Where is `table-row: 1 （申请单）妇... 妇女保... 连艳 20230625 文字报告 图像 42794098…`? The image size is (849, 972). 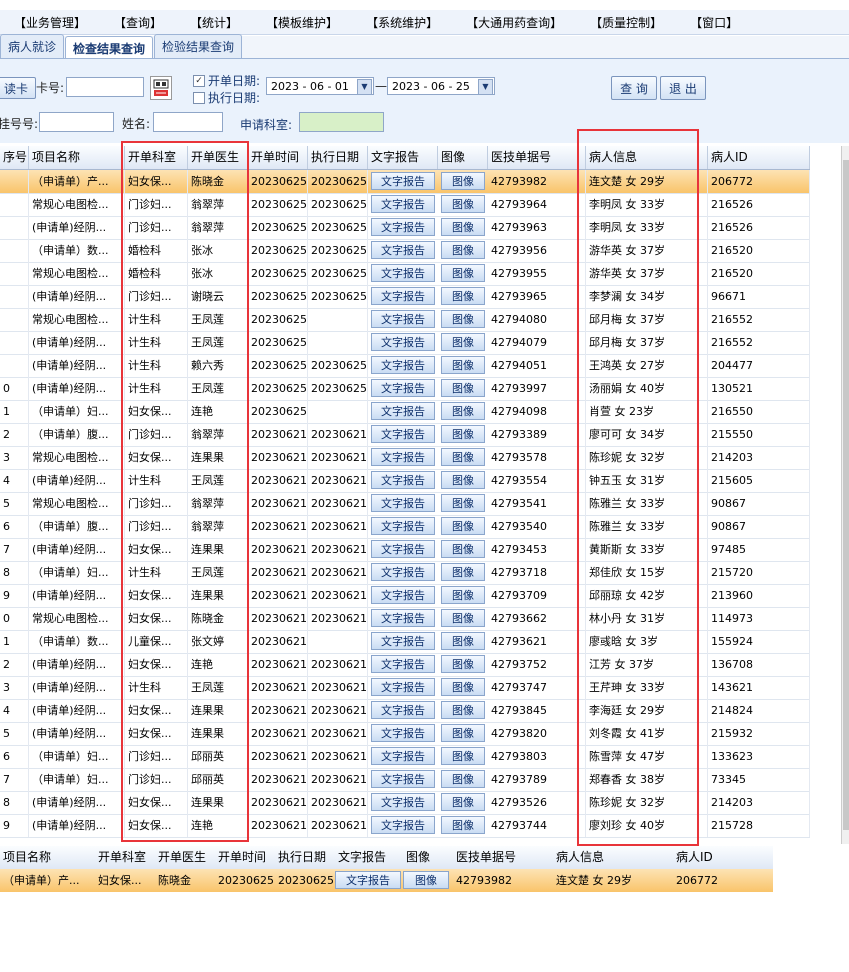
table-row: 1 （申请单）妇... 妇女保... 连艳 20230625 文字报告 图像 42794098… is located at coordinates (405, 412).